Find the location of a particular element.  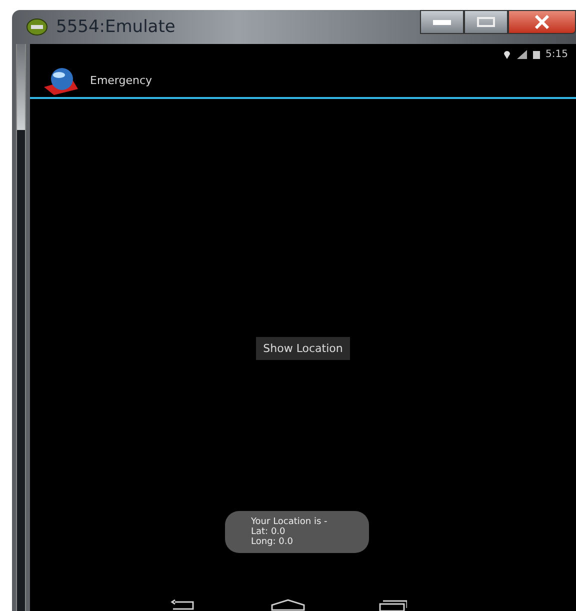

window-title: 5554:Emulate is located at coordinates (116, 27).